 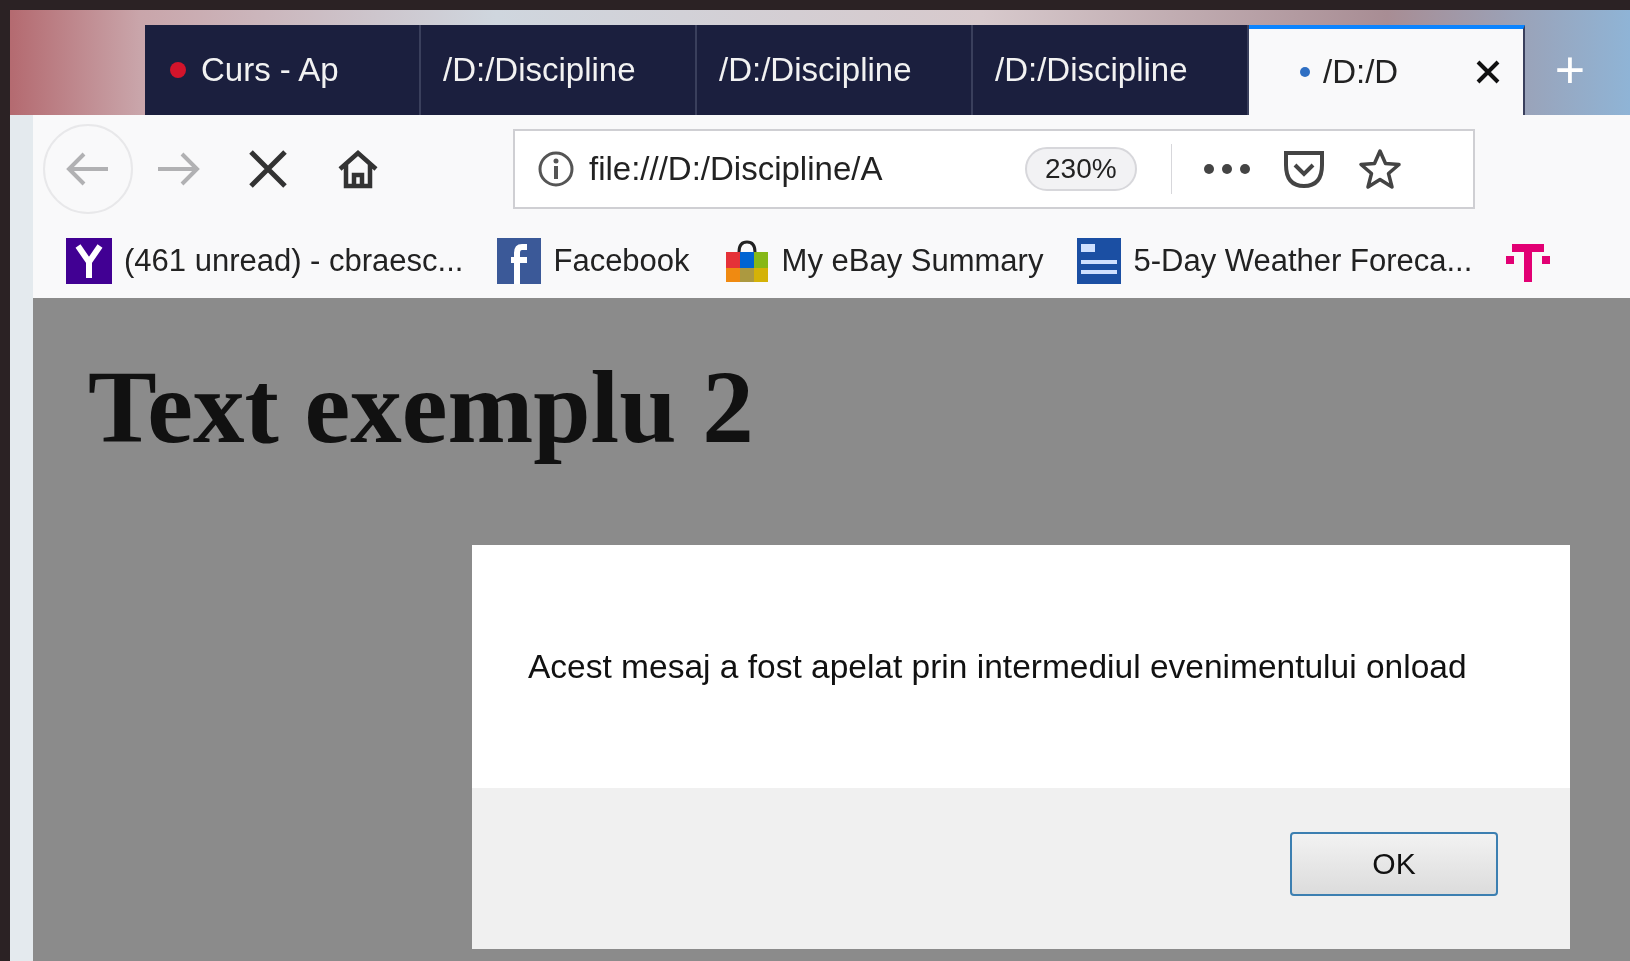 What do you see at coordinates (1226, 169) in the screenshot?
I see `more-icon` at bounding box center [1226, 169].